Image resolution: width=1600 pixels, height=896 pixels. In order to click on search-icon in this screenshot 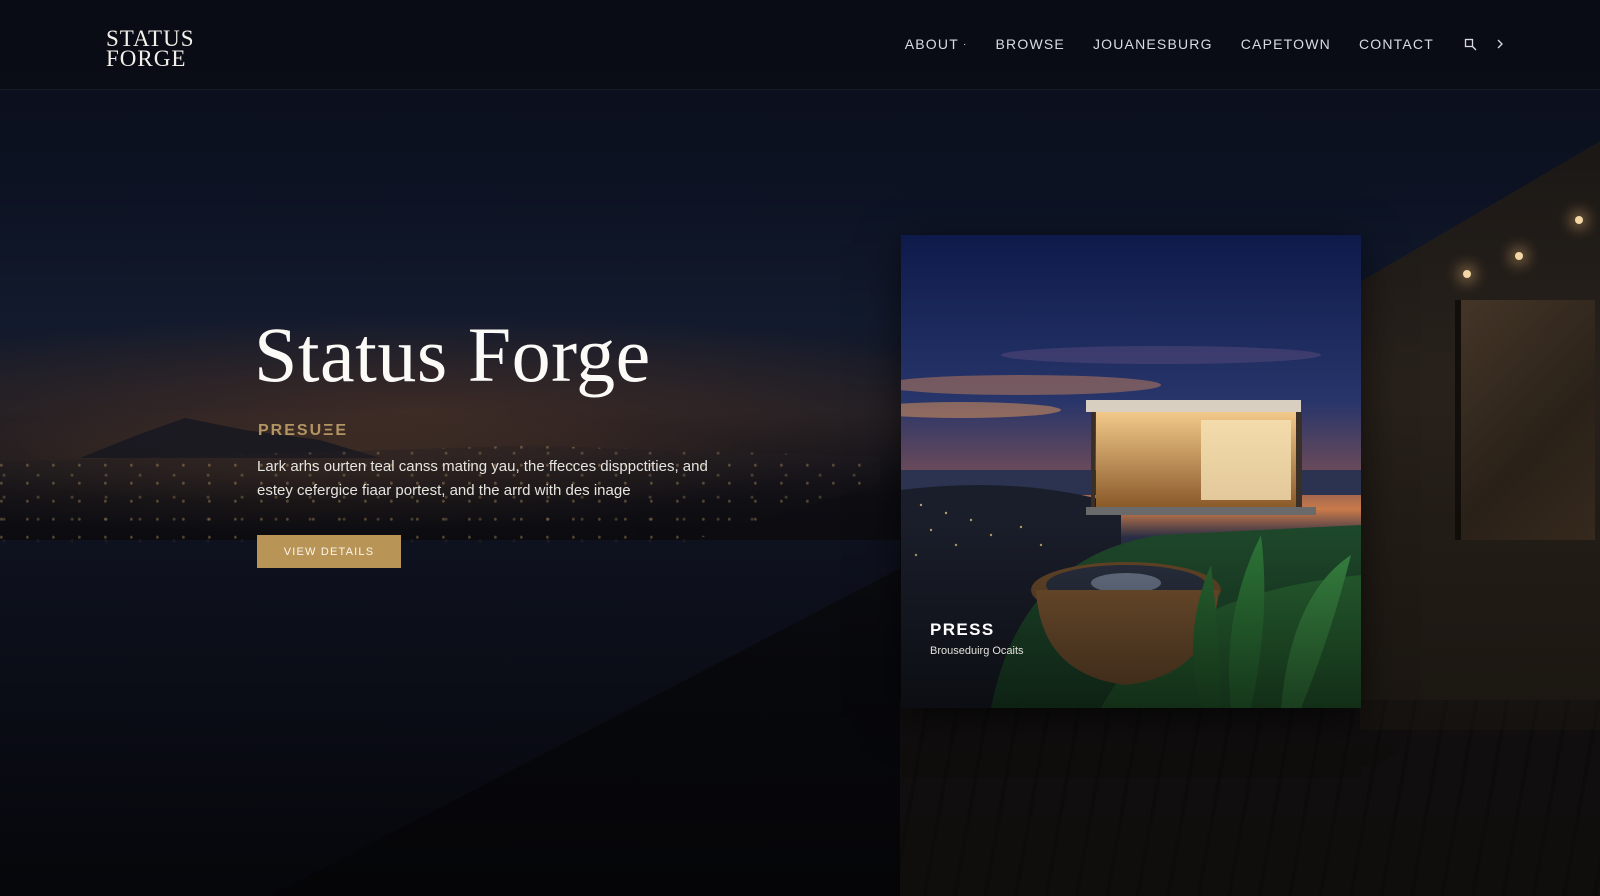, I will do `click(1470, 44)`.